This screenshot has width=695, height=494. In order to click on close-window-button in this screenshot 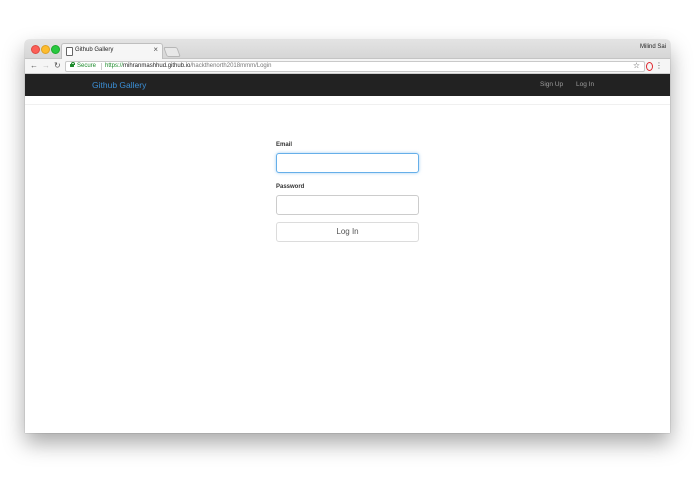, I will do `click(35, 49)`.